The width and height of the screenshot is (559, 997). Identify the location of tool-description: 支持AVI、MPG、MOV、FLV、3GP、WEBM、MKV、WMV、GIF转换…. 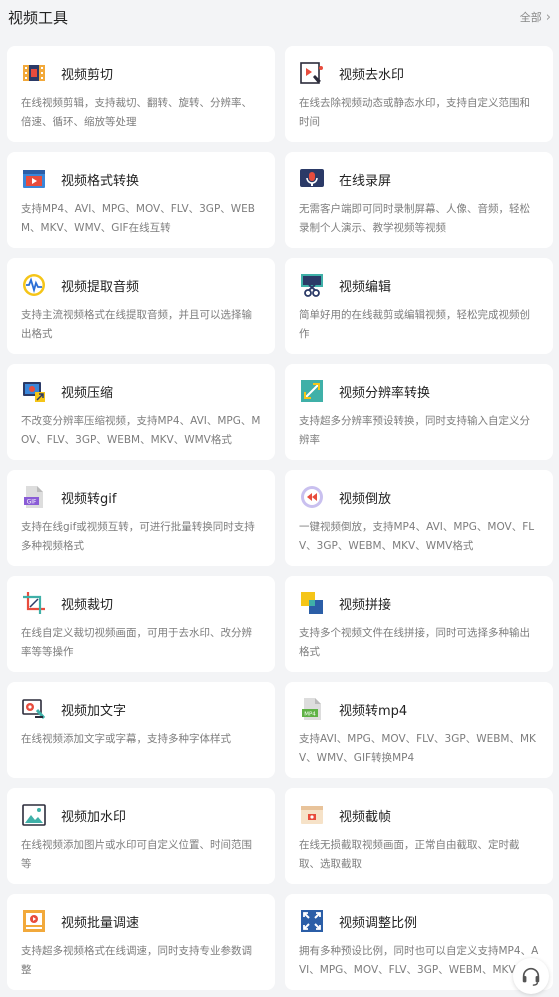
(417, 748).